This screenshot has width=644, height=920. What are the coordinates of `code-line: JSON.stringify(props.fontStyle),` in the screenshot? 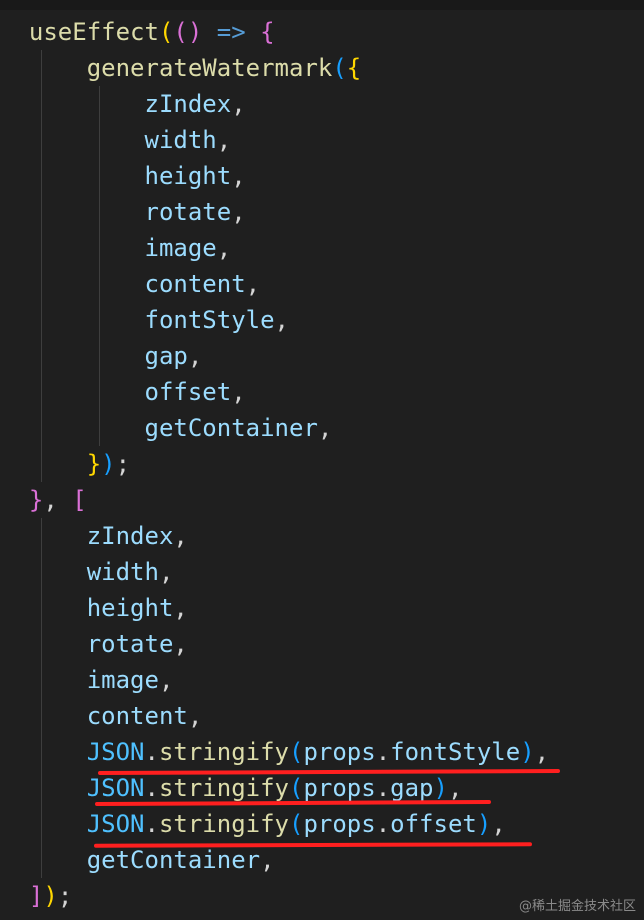 It's located at (322, 752).